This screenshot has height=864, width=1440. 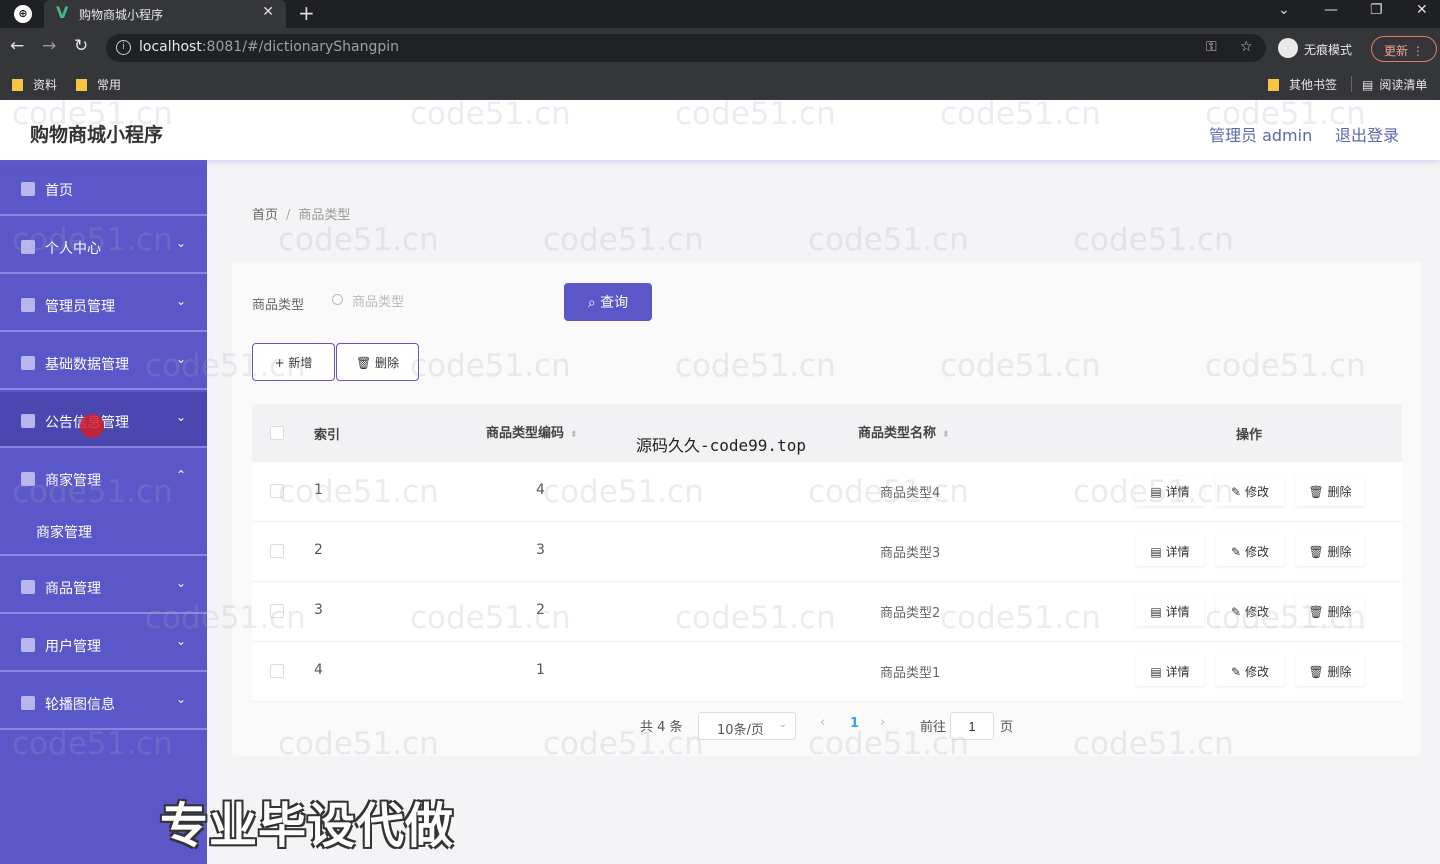 I want to click on pagination-total: 共 4 条, so click(x=661, y=727).